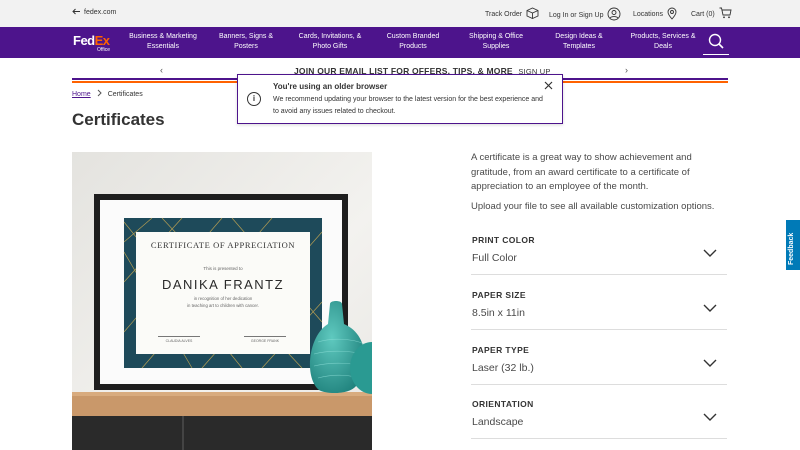 This screenshot has height=450, width=800. What do you see at coordinates (716, 46) in the screenshot?
I see `search-icon` at bounding box center [716, 46].